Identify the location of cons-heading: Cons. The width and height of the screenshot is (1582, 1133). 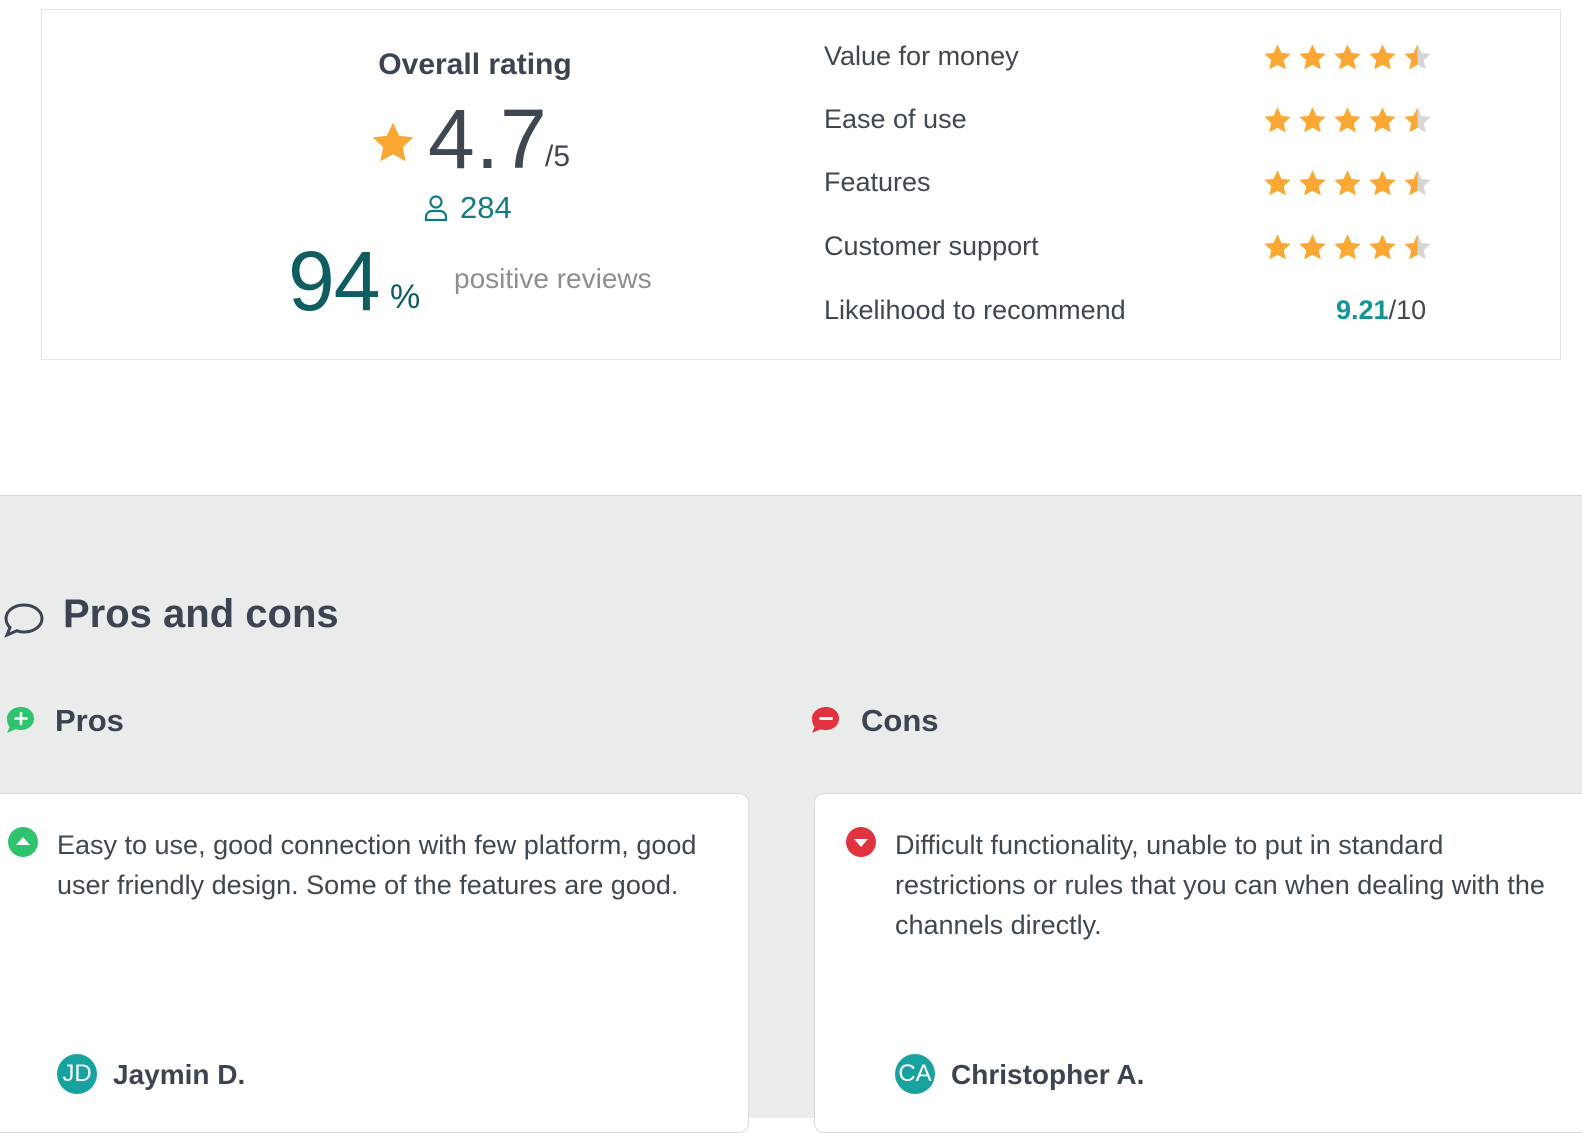
(900, 720).